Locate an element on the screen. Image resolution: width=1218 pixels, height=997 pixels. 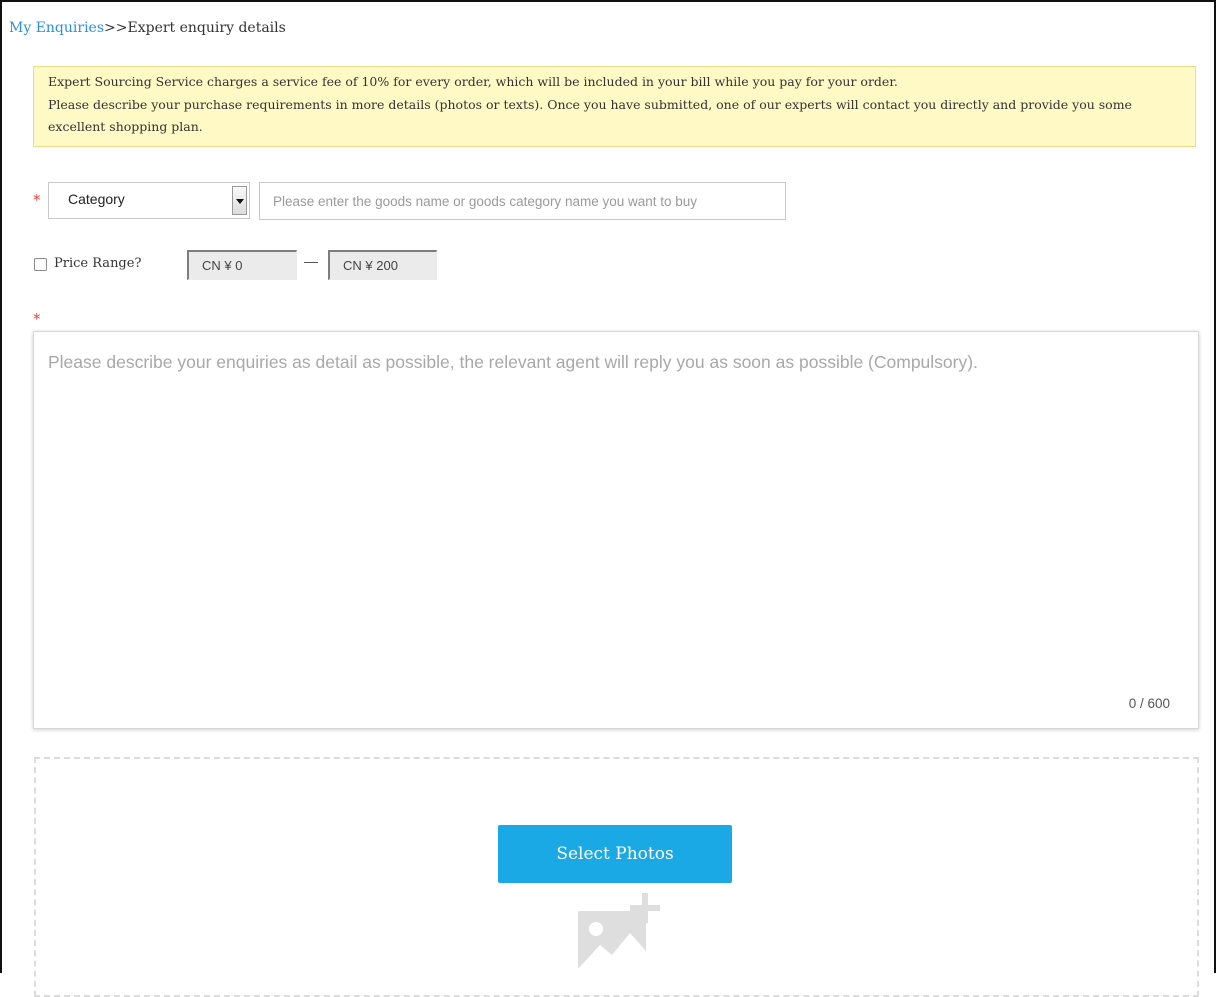
required-mark-description: * is located at coordinates (37, 319).